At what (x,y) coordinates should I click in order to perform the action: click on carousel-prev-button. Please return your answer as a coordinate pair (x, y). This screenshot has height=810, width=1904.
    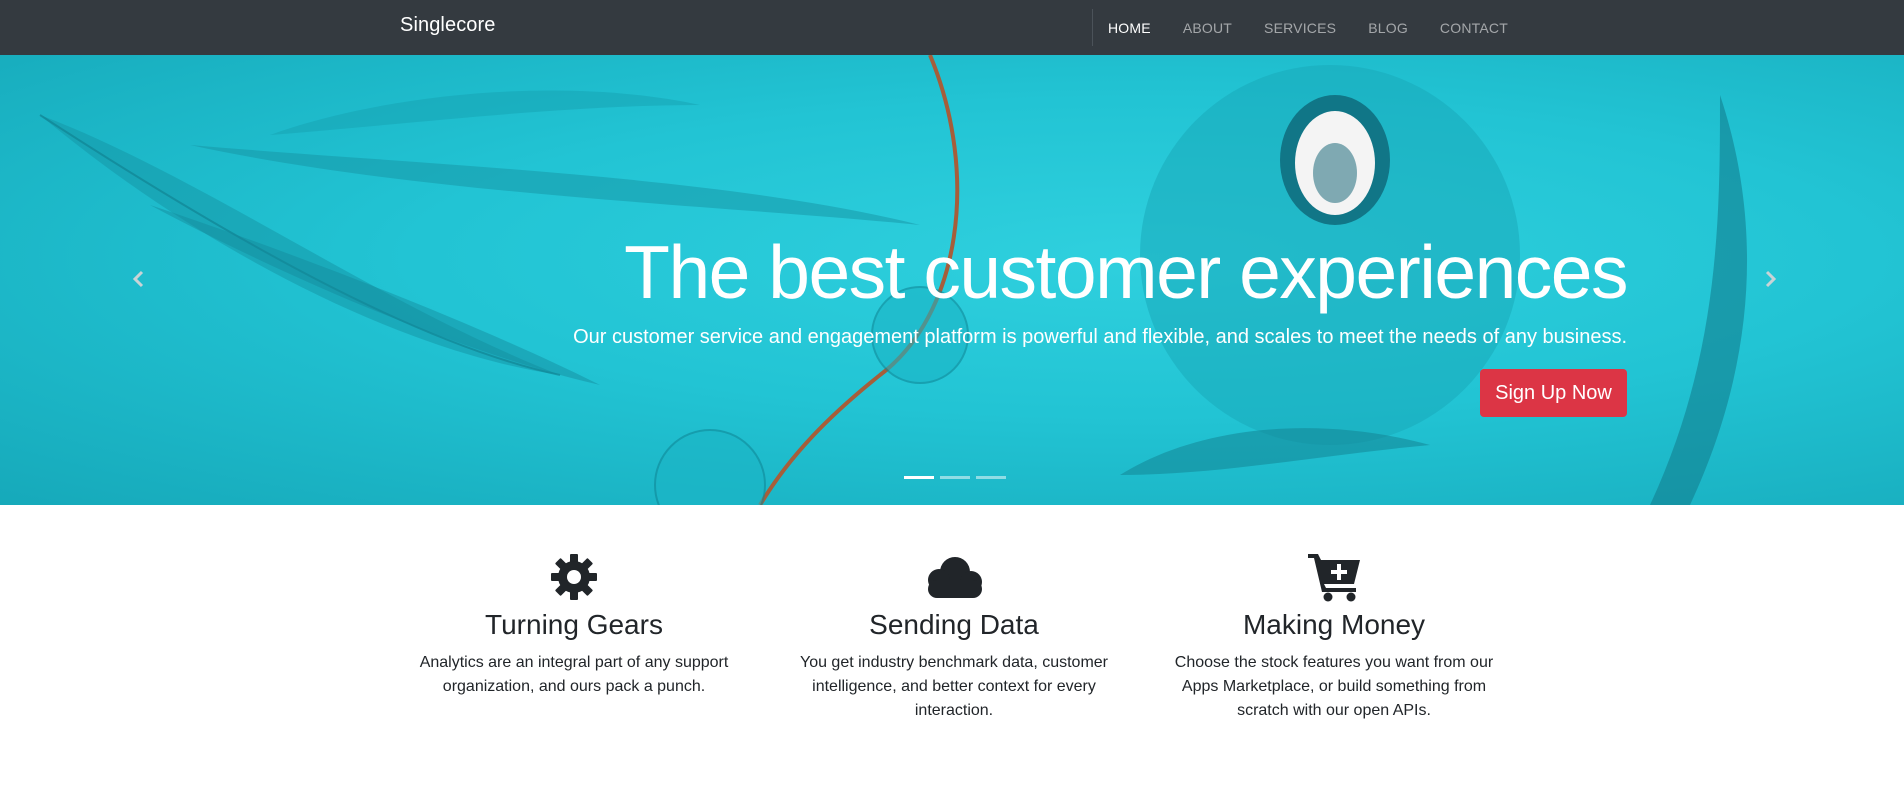
    Looking at the image, I should click on (139, 279).